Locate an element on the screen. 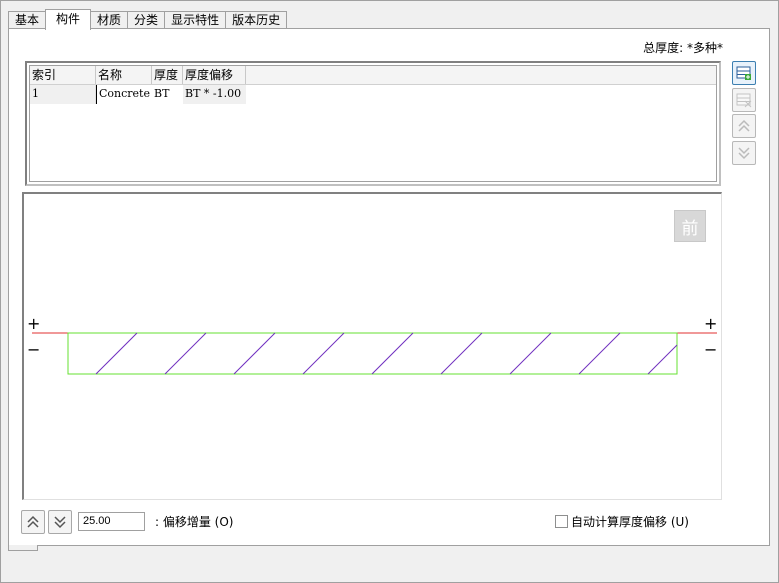 Image resolution: width=779 pixels, height=583 pixels. header-thickness: 厚度 is located at coordinates (167, 75).